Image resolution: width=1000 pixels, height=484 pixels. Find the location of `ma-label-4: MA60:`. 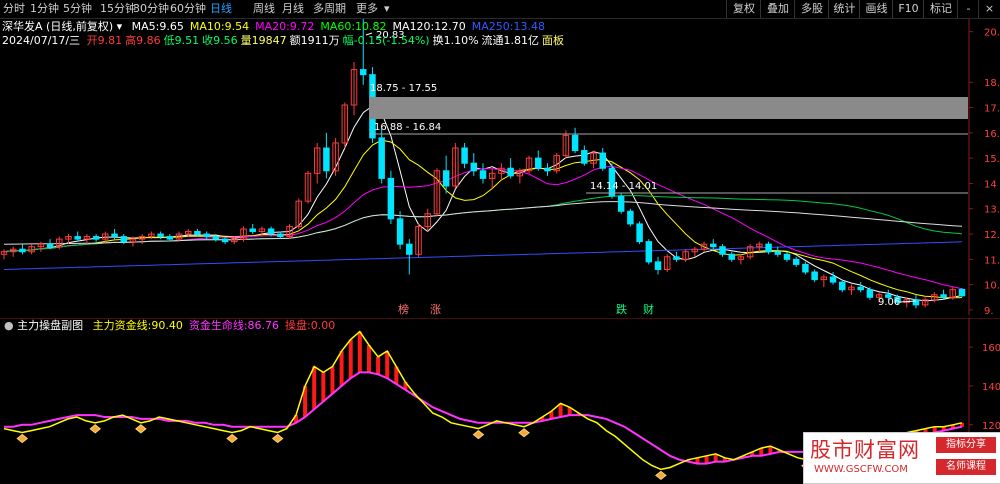

ma-label-4: MA60: is located at coordinates (338, 26).